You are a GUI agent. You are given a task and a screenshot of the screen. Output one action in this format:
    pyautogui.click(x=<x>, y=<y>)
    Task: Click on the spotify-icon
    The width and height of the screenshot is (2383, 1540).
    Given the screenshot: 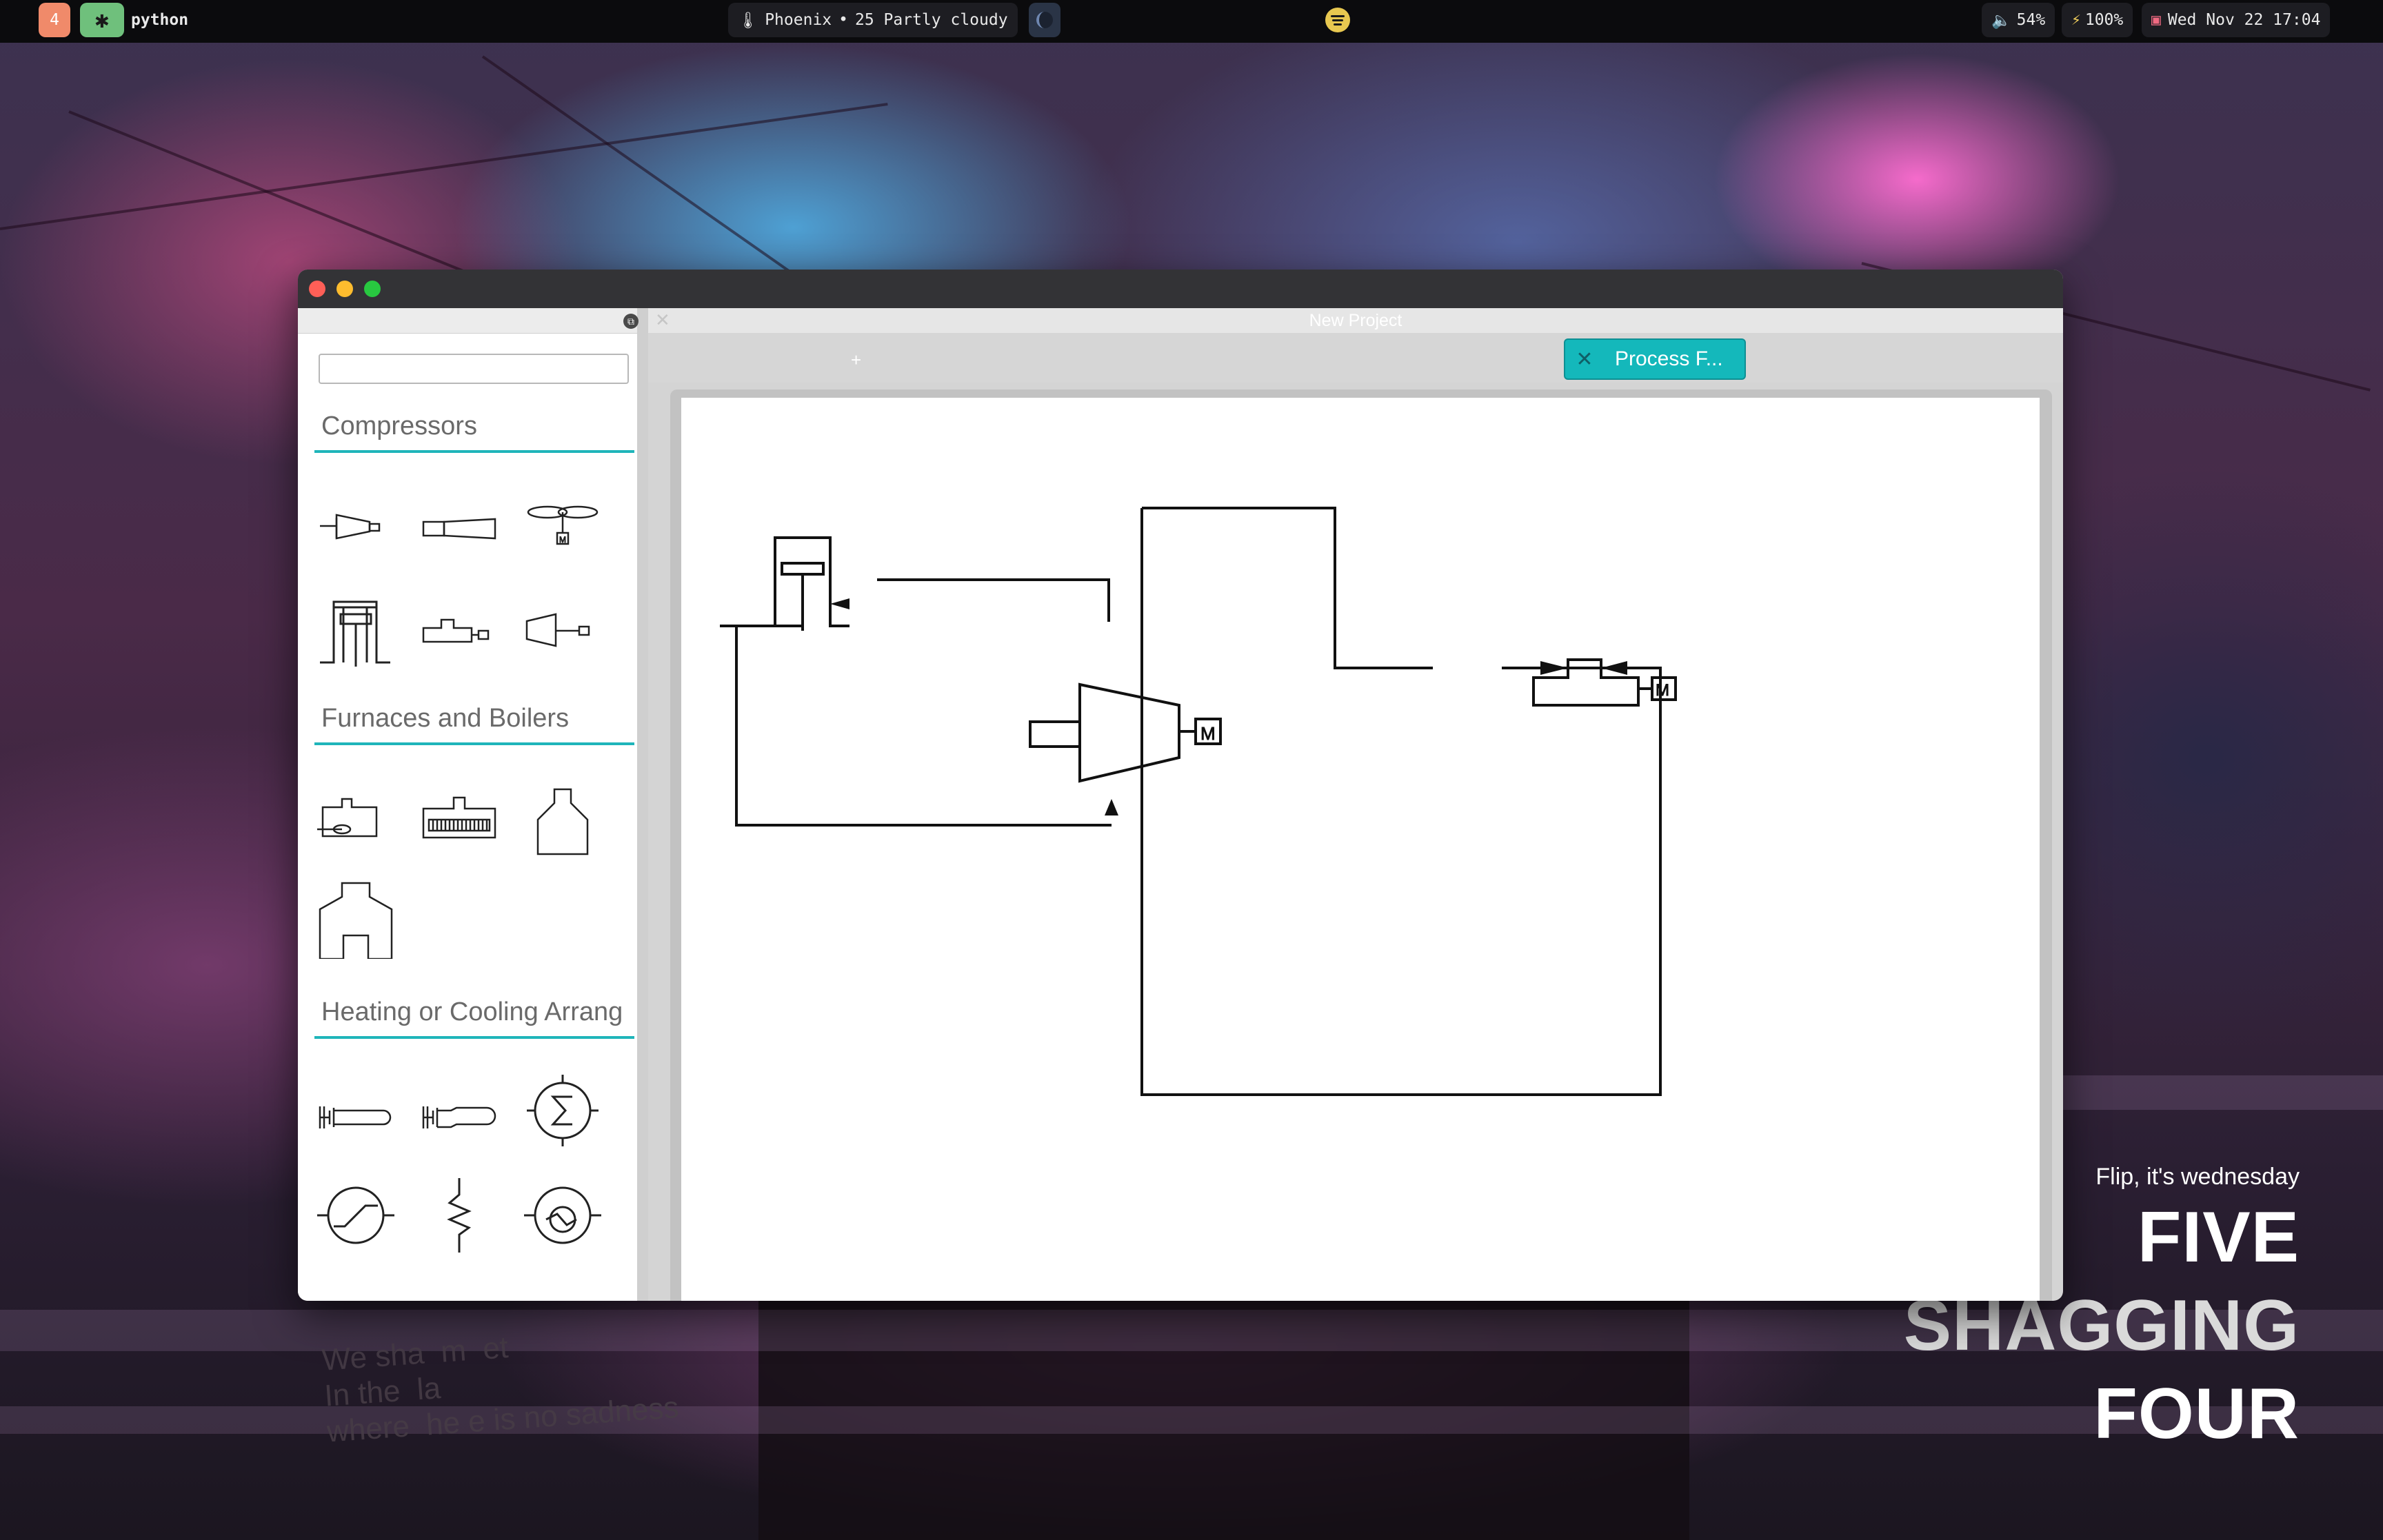 What is the action you would take?
    pyautogui.click(x=1338, y=20)
    